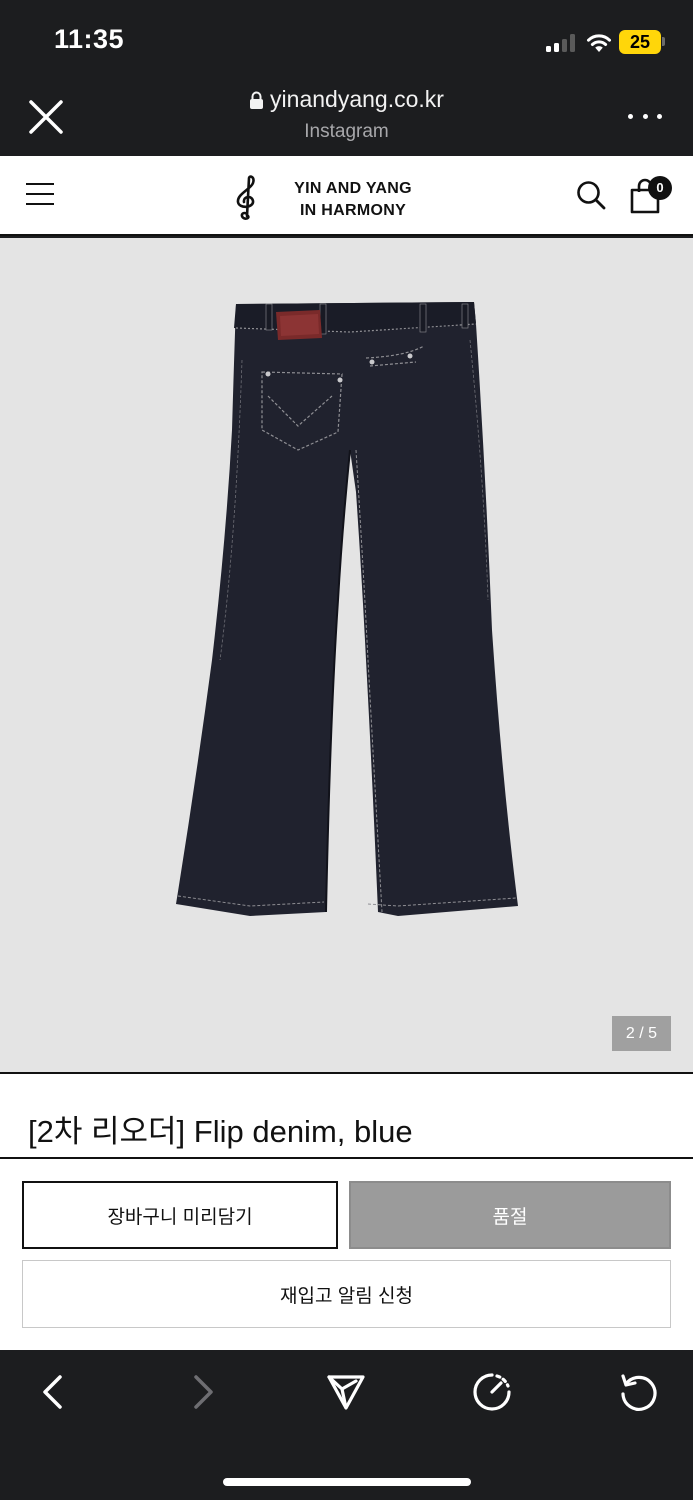 This screenshot has height=1500, width=693. I want to click on url-area: yinandyang.co.kr Instagram, so click(346, 114).